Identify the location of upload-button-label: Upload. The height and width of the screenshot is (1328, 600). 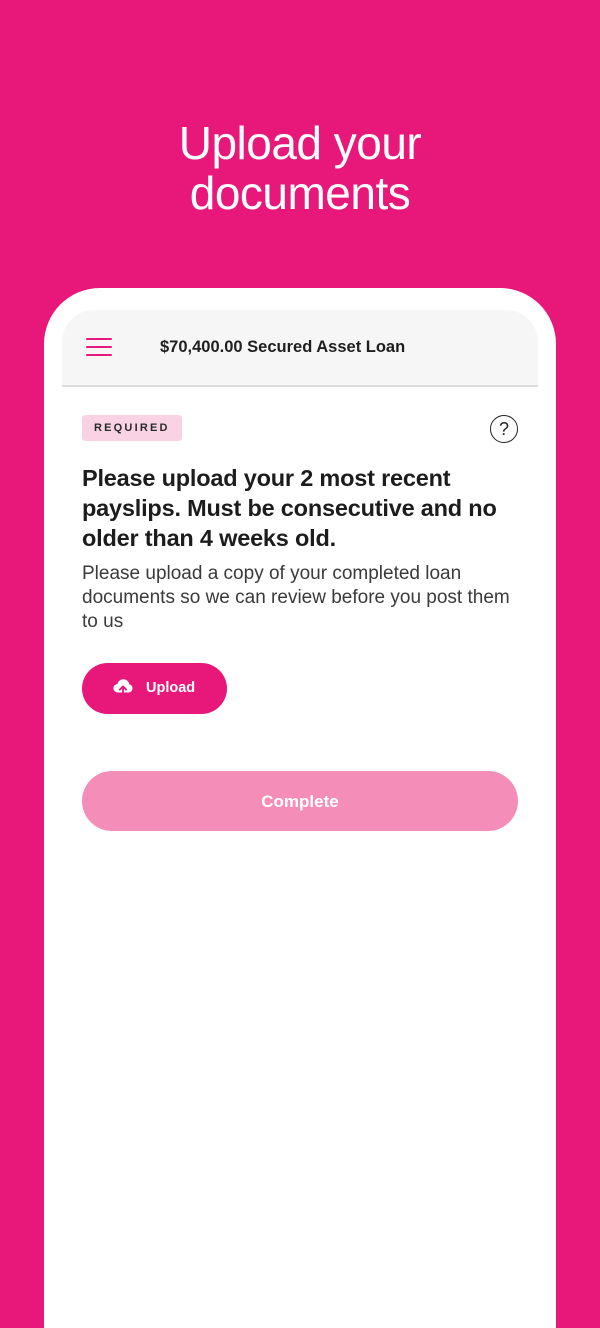
(171, 688).